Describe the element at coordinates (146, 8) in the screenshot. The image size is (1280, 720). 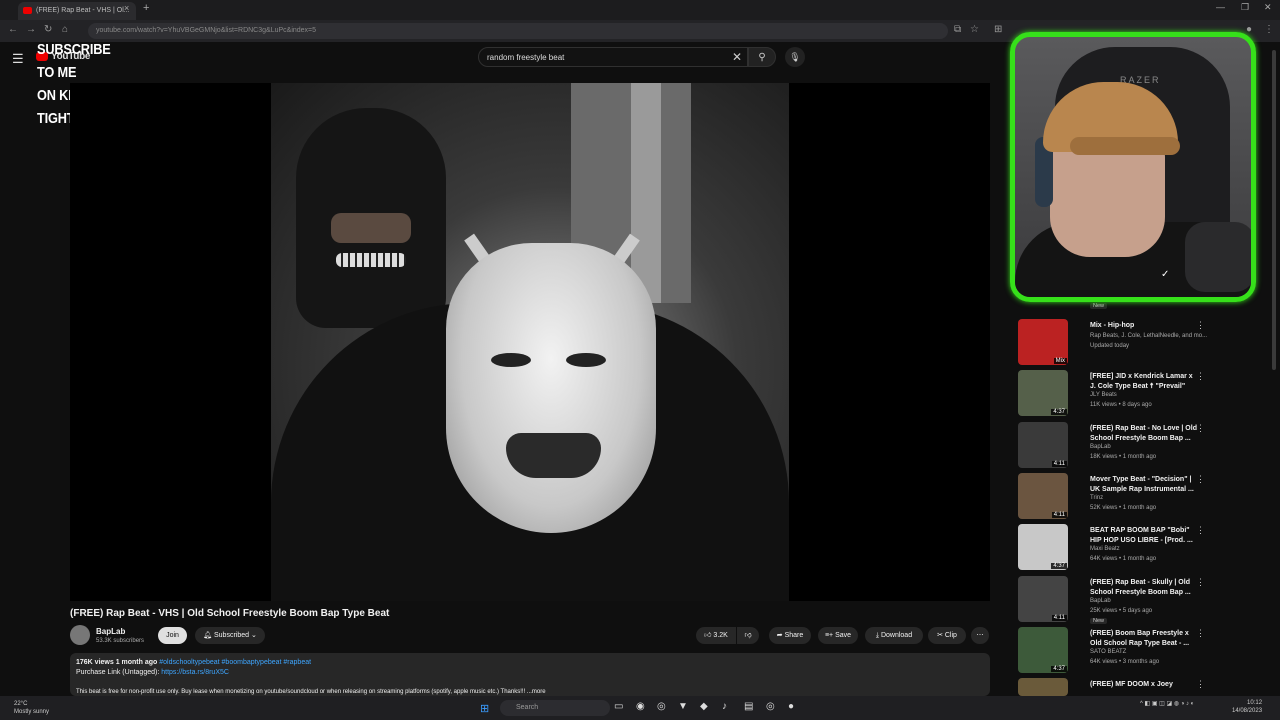
I see `new-tab-button: +` at that location.